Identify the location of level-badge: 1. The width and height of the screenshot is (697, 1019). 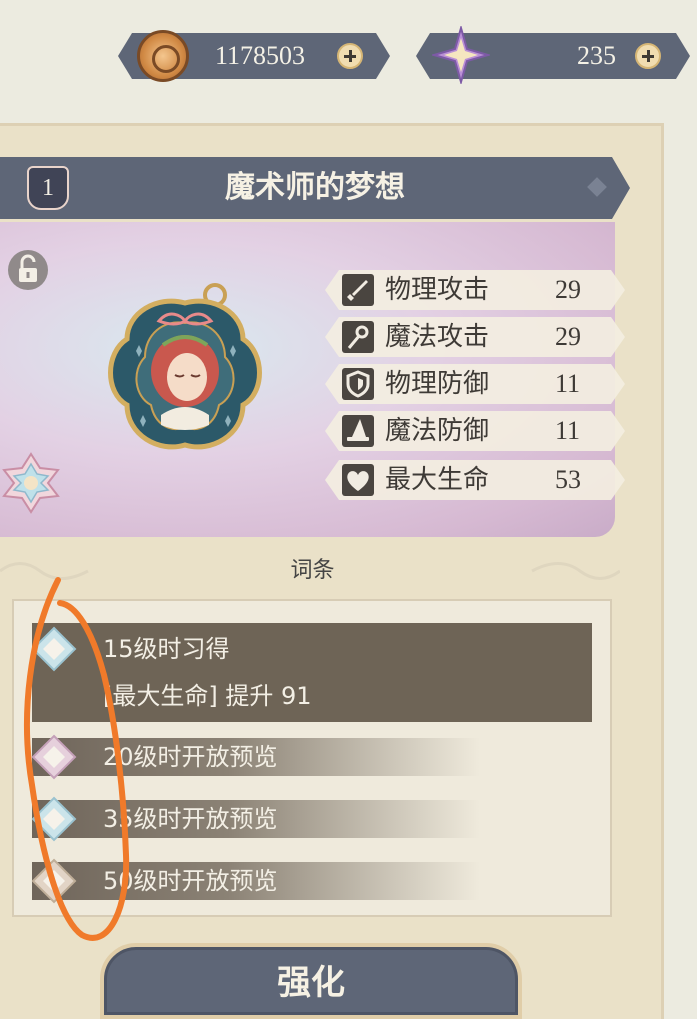
(48, 188).